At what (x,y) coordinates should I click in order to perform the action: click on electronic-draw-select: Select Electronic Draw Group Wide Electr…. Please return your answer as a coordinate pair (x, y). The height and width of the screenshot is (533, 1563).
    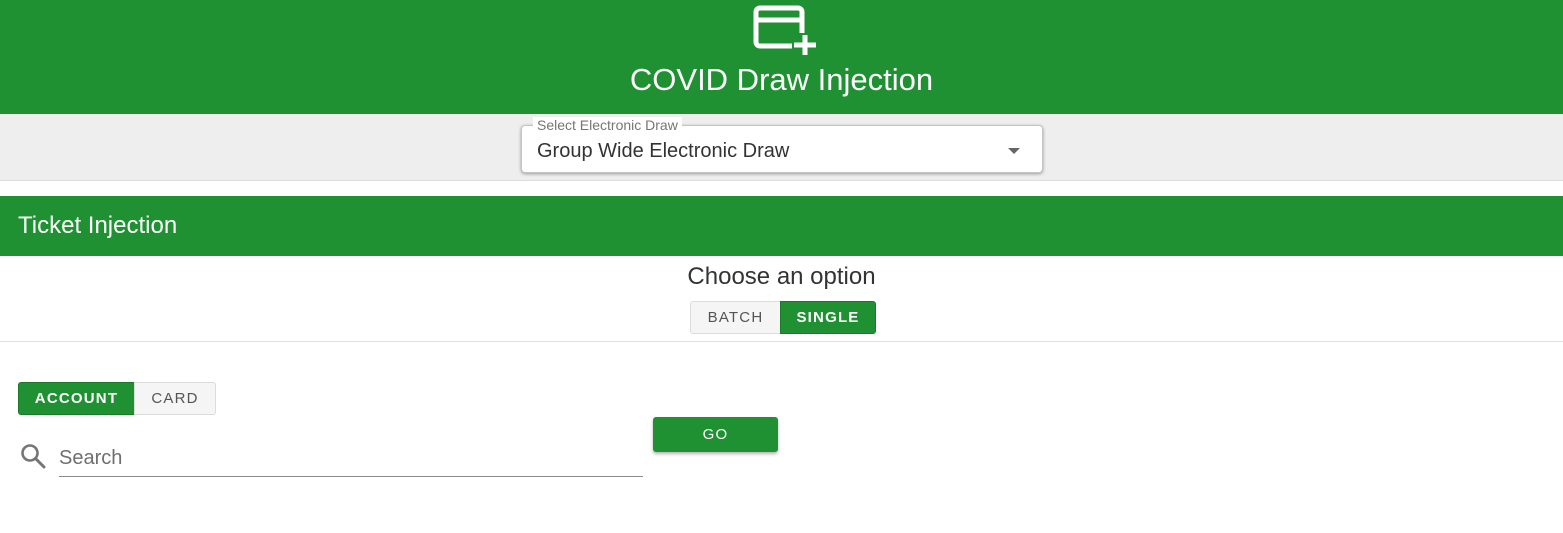
    Looking at the image, I should click on (782, 145).